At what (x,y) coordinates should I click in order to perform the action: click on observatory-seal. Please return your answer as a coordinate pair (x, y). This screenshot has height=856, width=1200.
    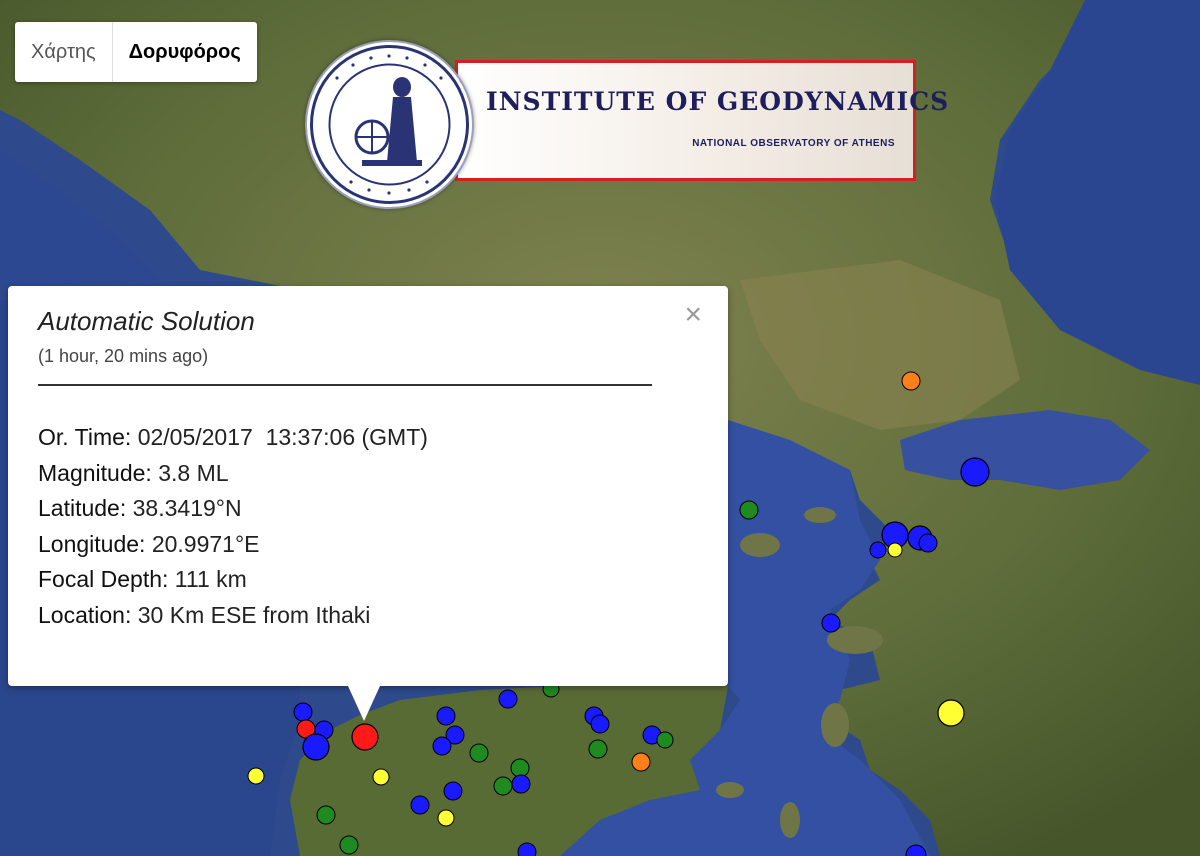
    Looking at the image, I should click on (389, 124).